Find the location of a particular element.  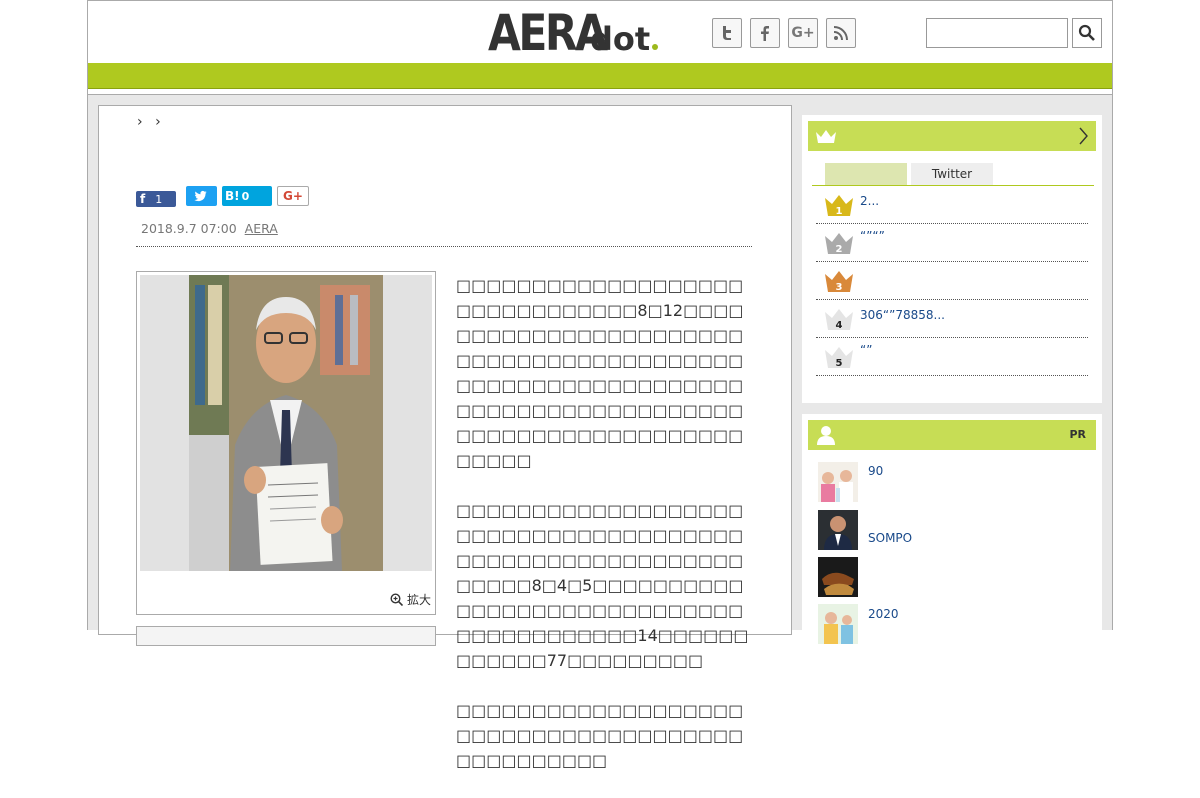

article-photo: 拡大 is located at coordinates (286, 443).